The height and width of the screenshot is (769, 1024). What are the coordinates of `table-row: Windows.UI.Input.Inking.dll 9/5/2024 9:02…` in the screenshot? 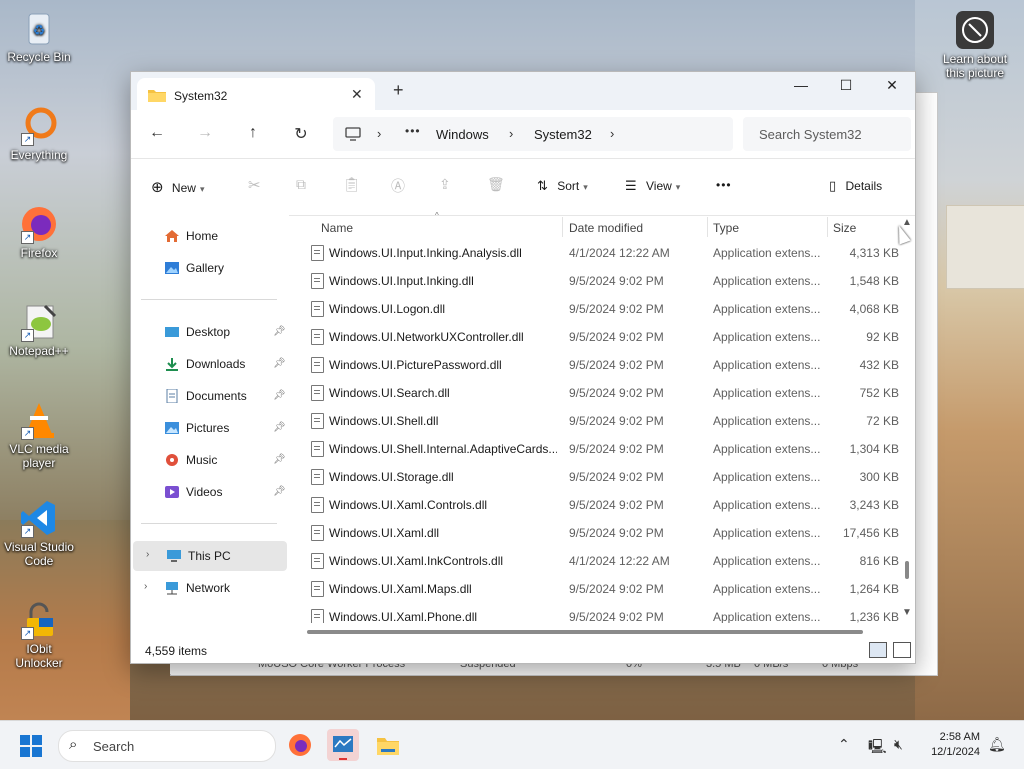 It's located at (595, 281).